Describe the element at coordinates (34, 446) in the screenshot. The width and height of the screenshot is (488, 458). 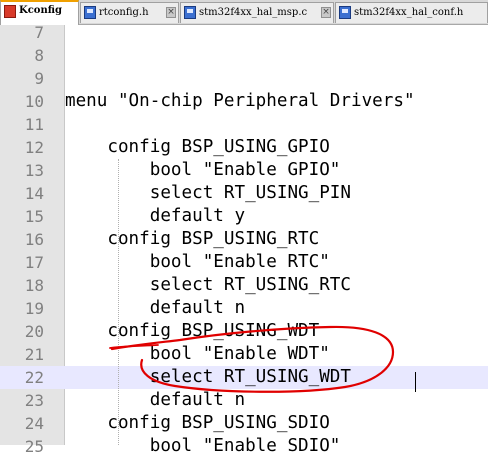
I see `line-number: 25` at that location.